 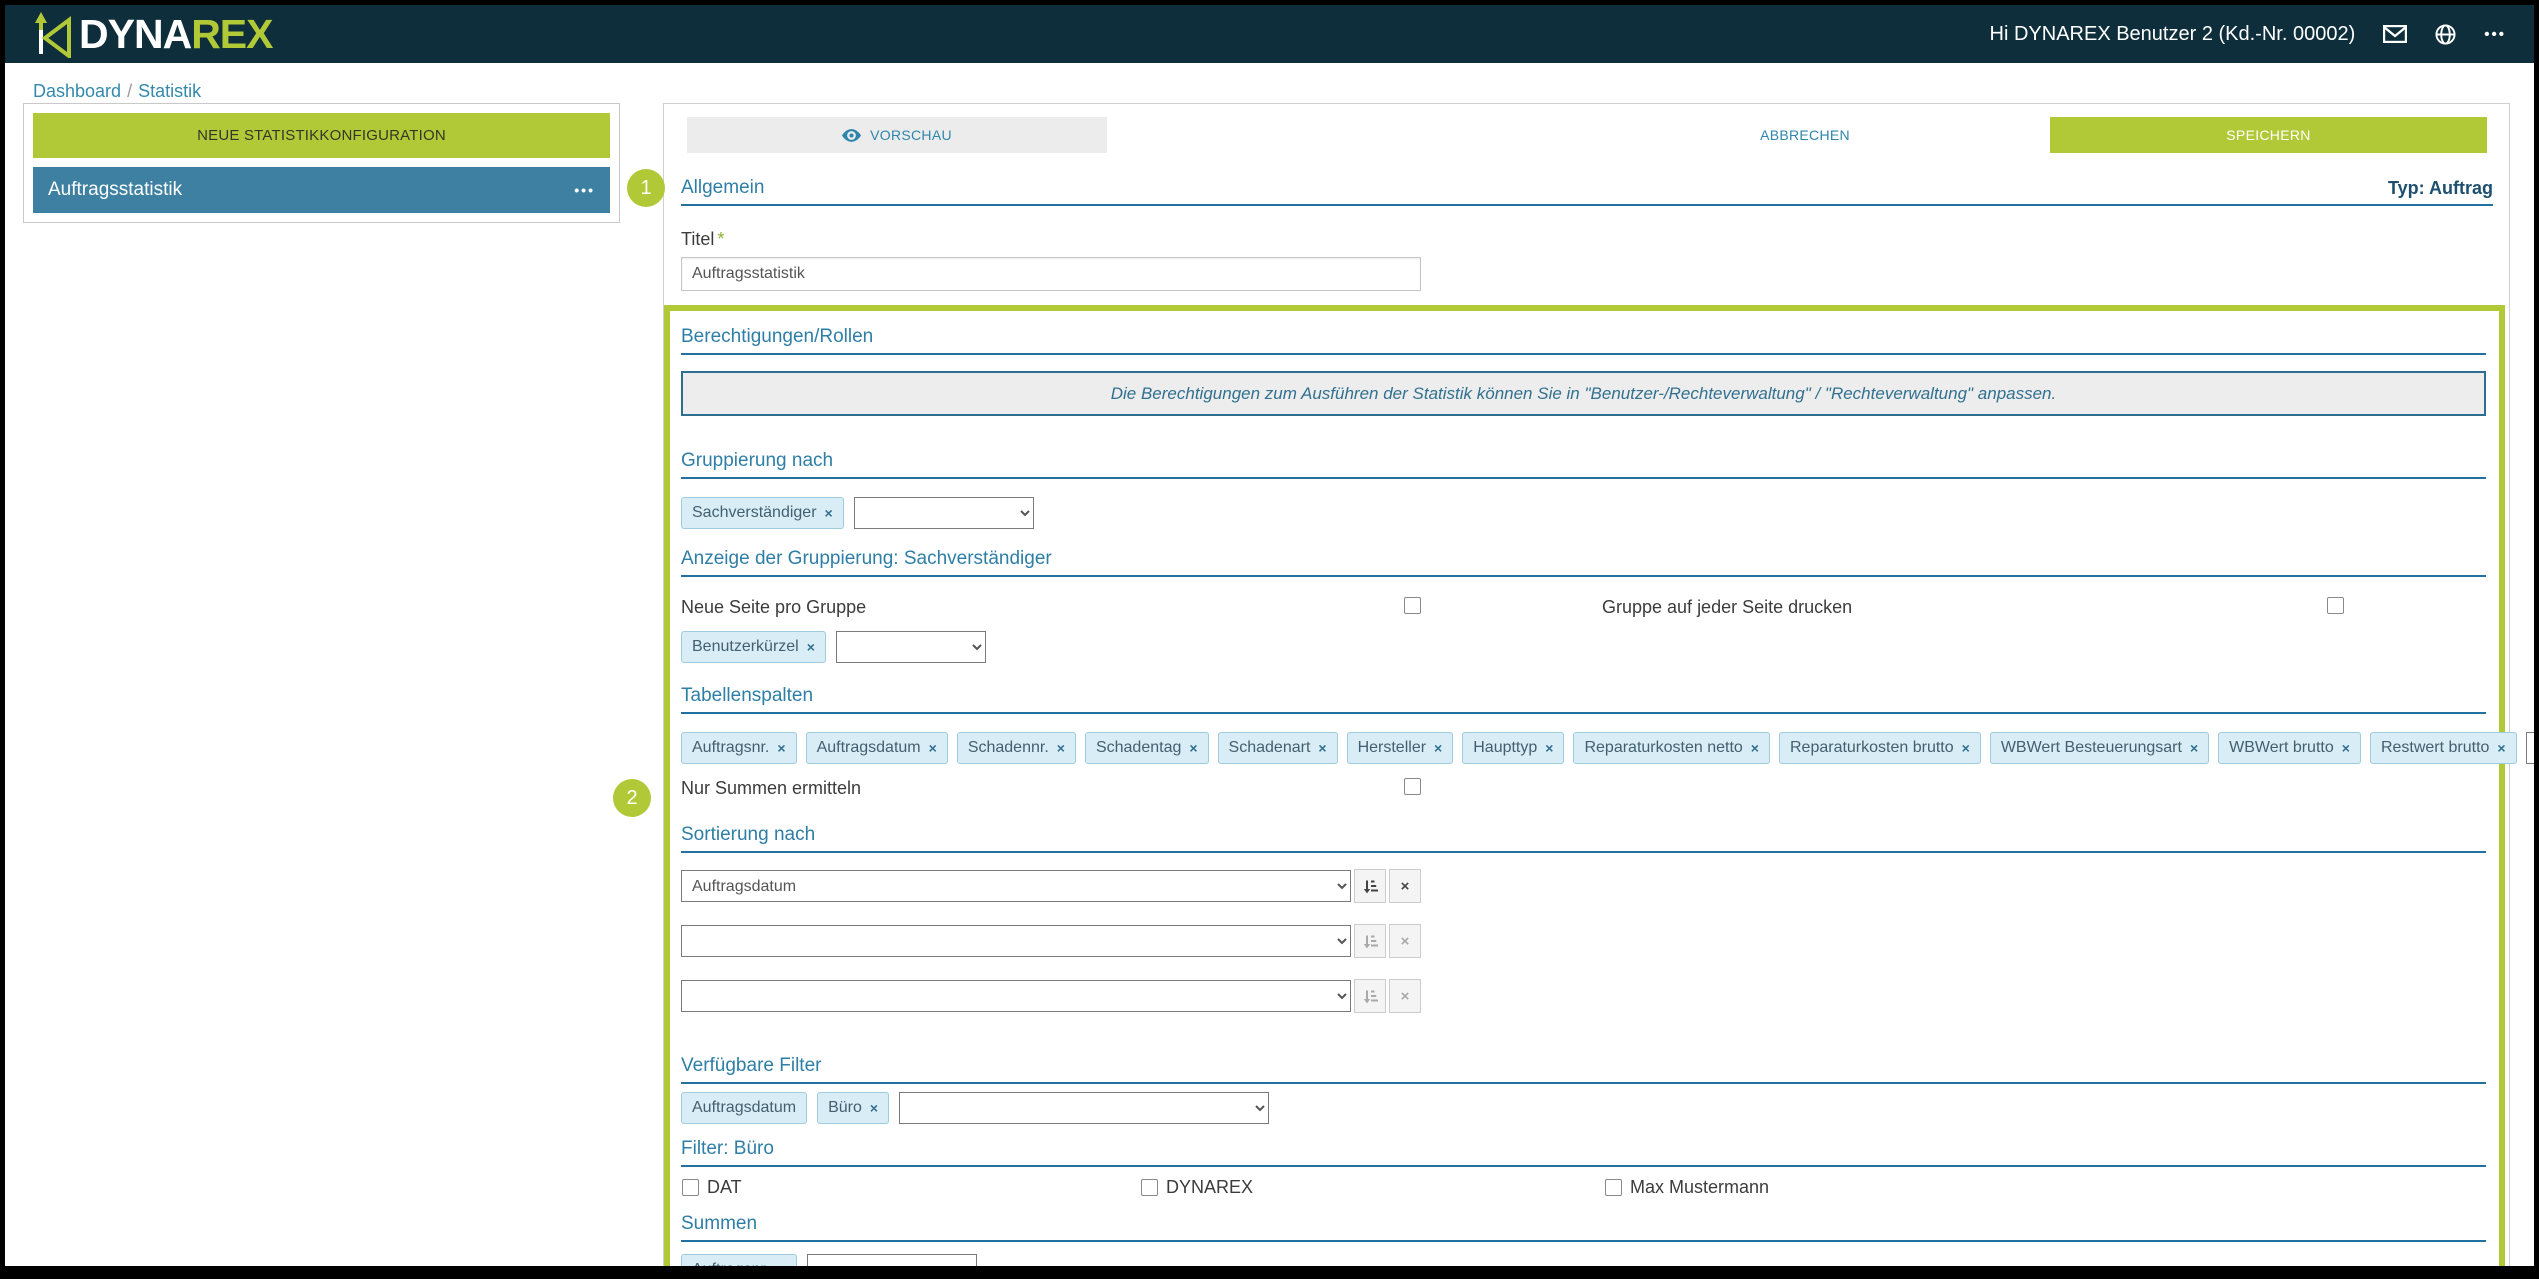 What do you see at coordinates (1513, 748) in the screenshot?
I see `column-tag: Haupttyp ×` at bounding box center [1513, 748].